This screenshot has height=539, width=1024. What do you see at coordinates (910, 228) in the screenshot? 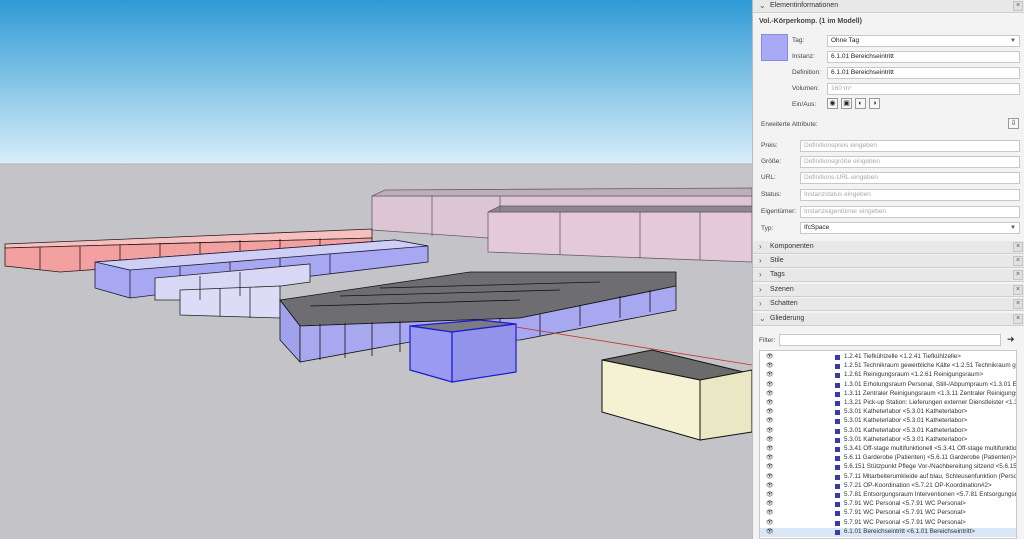
I see `typ-select: IfcSpace ▼` at bounding box center [910, 228].